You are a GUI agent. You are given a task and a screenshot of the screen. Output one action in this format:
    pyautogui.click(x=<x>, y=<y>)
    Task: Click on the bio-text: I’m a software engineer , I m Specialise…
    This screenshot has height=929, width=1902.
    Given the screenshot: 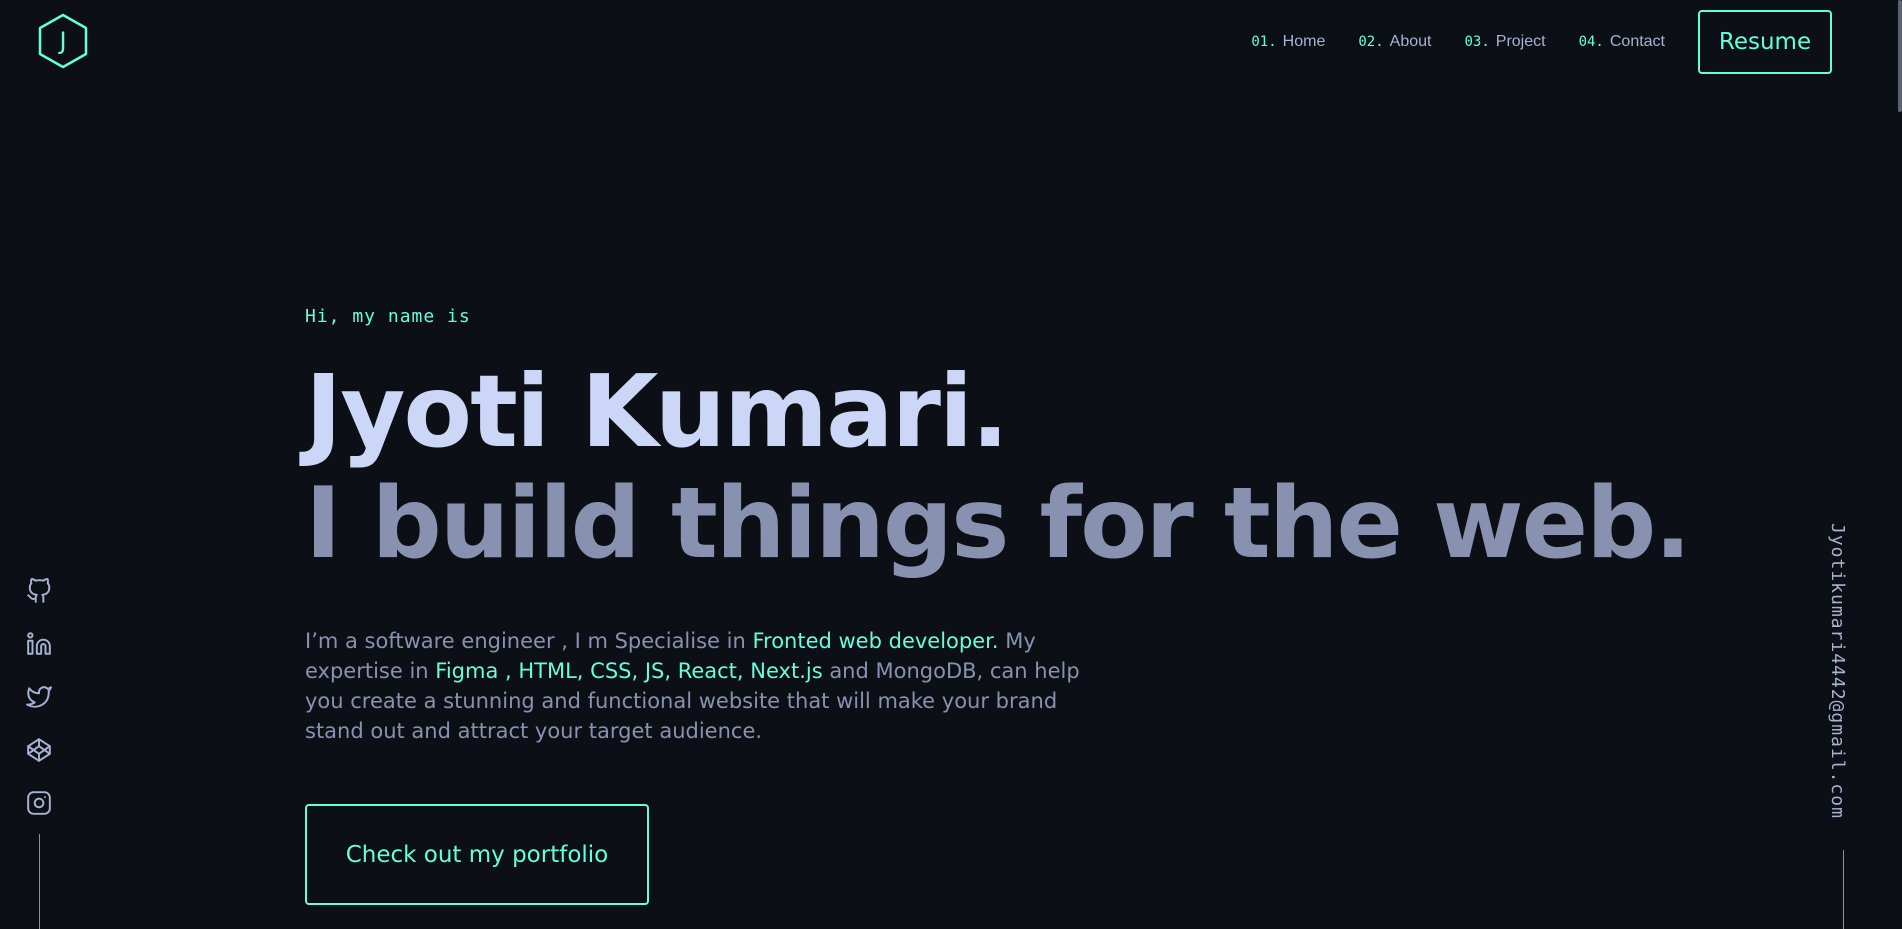 What is the action you would take?
    pyautogui.click(x=529, y=641)
    